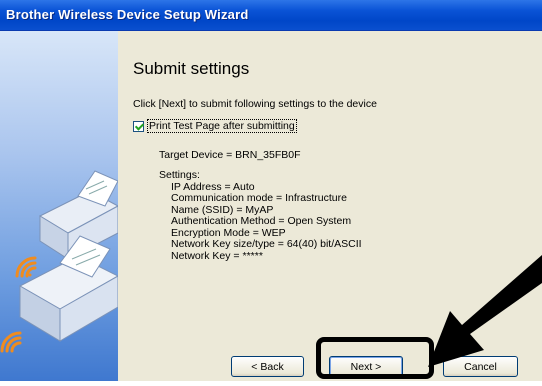 The image size is (542, 386). What do you see at coordinates (222, 126) in the screenshot?
I see `checkbox-label: Print Test Page after submitting` at bounding box center [222, 126].